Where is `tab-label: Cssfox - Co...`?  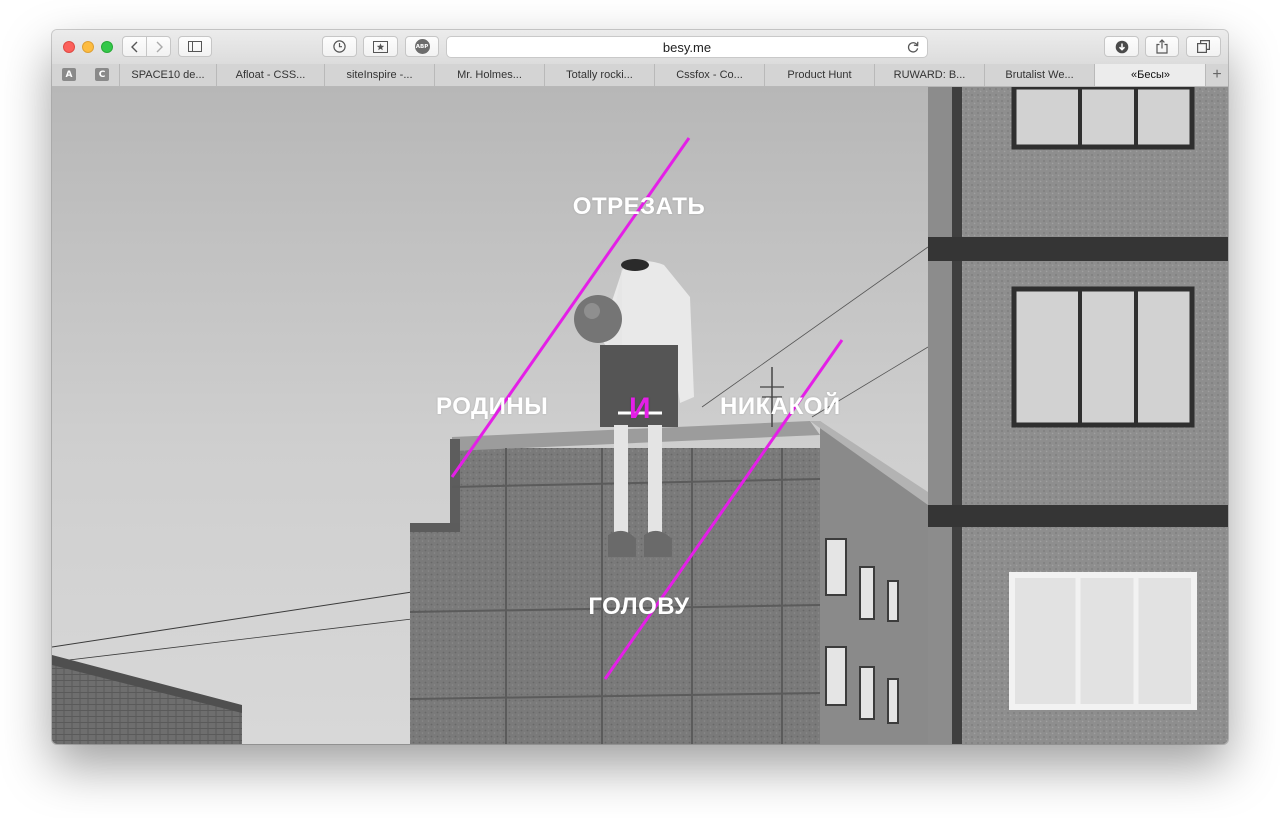
tab-label: Cssfox - Co... is located at coordinates (709, 75).